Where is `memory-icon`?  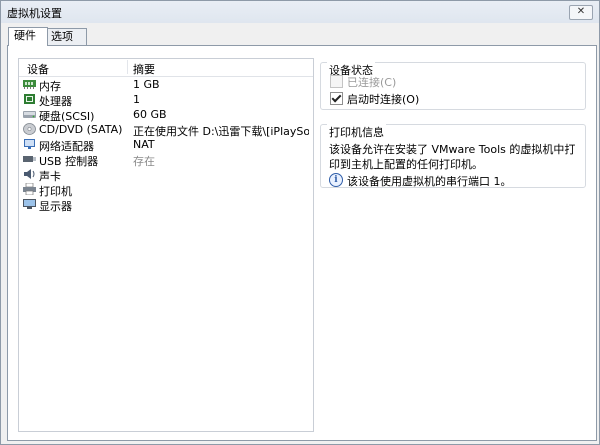
memory-icon is located at coordinates (29, 84).